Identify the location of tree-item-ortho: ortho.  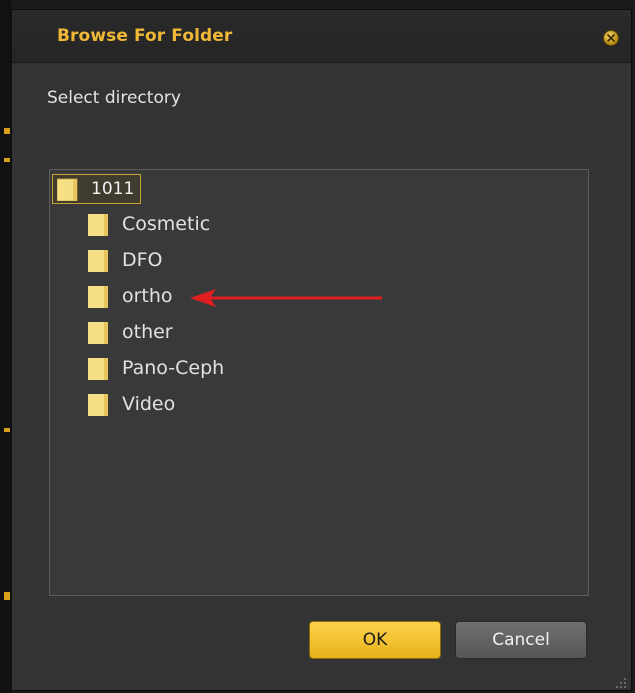
(130, 296).